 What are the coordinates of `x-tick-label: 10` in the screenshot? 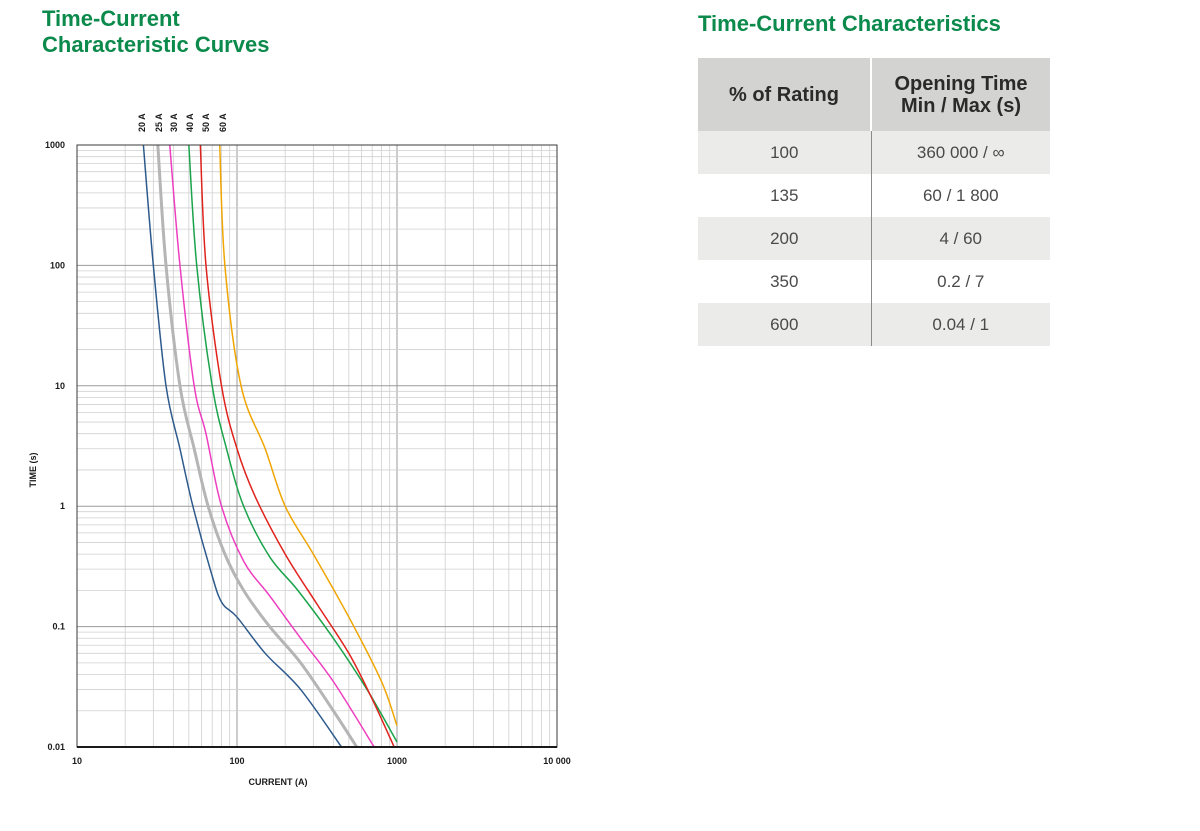 It's located at (77, 761).